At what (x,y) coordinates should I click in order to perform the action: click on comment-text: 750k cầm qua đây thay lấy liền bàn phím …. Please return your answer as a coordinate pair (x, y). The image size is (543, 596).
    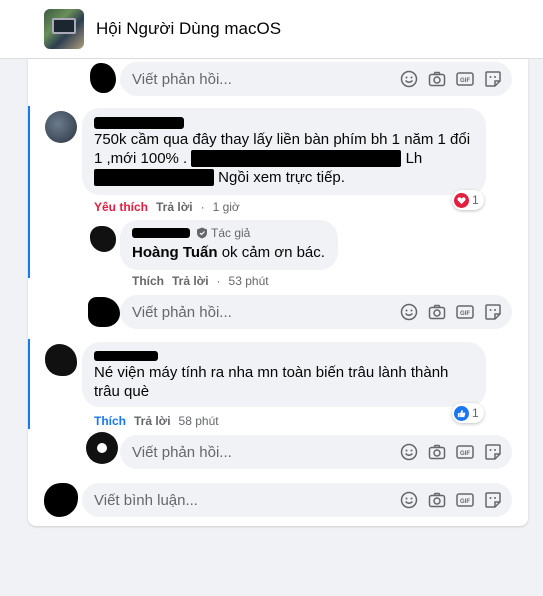
    Looking at the image, I should click on (282, 158).